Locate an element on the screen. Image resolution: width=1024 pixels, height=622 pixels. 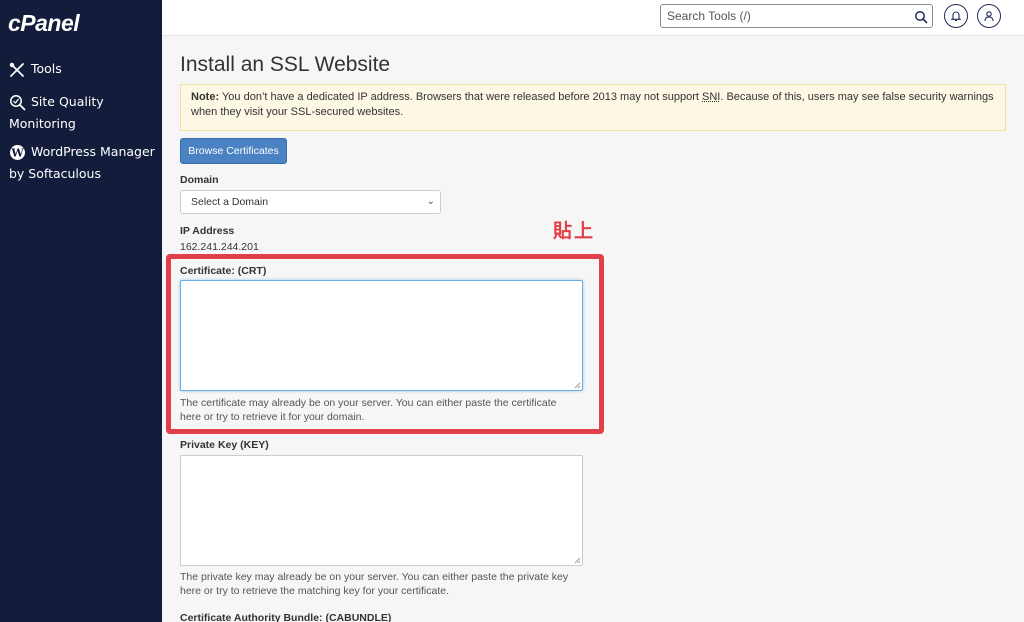
private-key-textarea is located at coordinates (381, 510).